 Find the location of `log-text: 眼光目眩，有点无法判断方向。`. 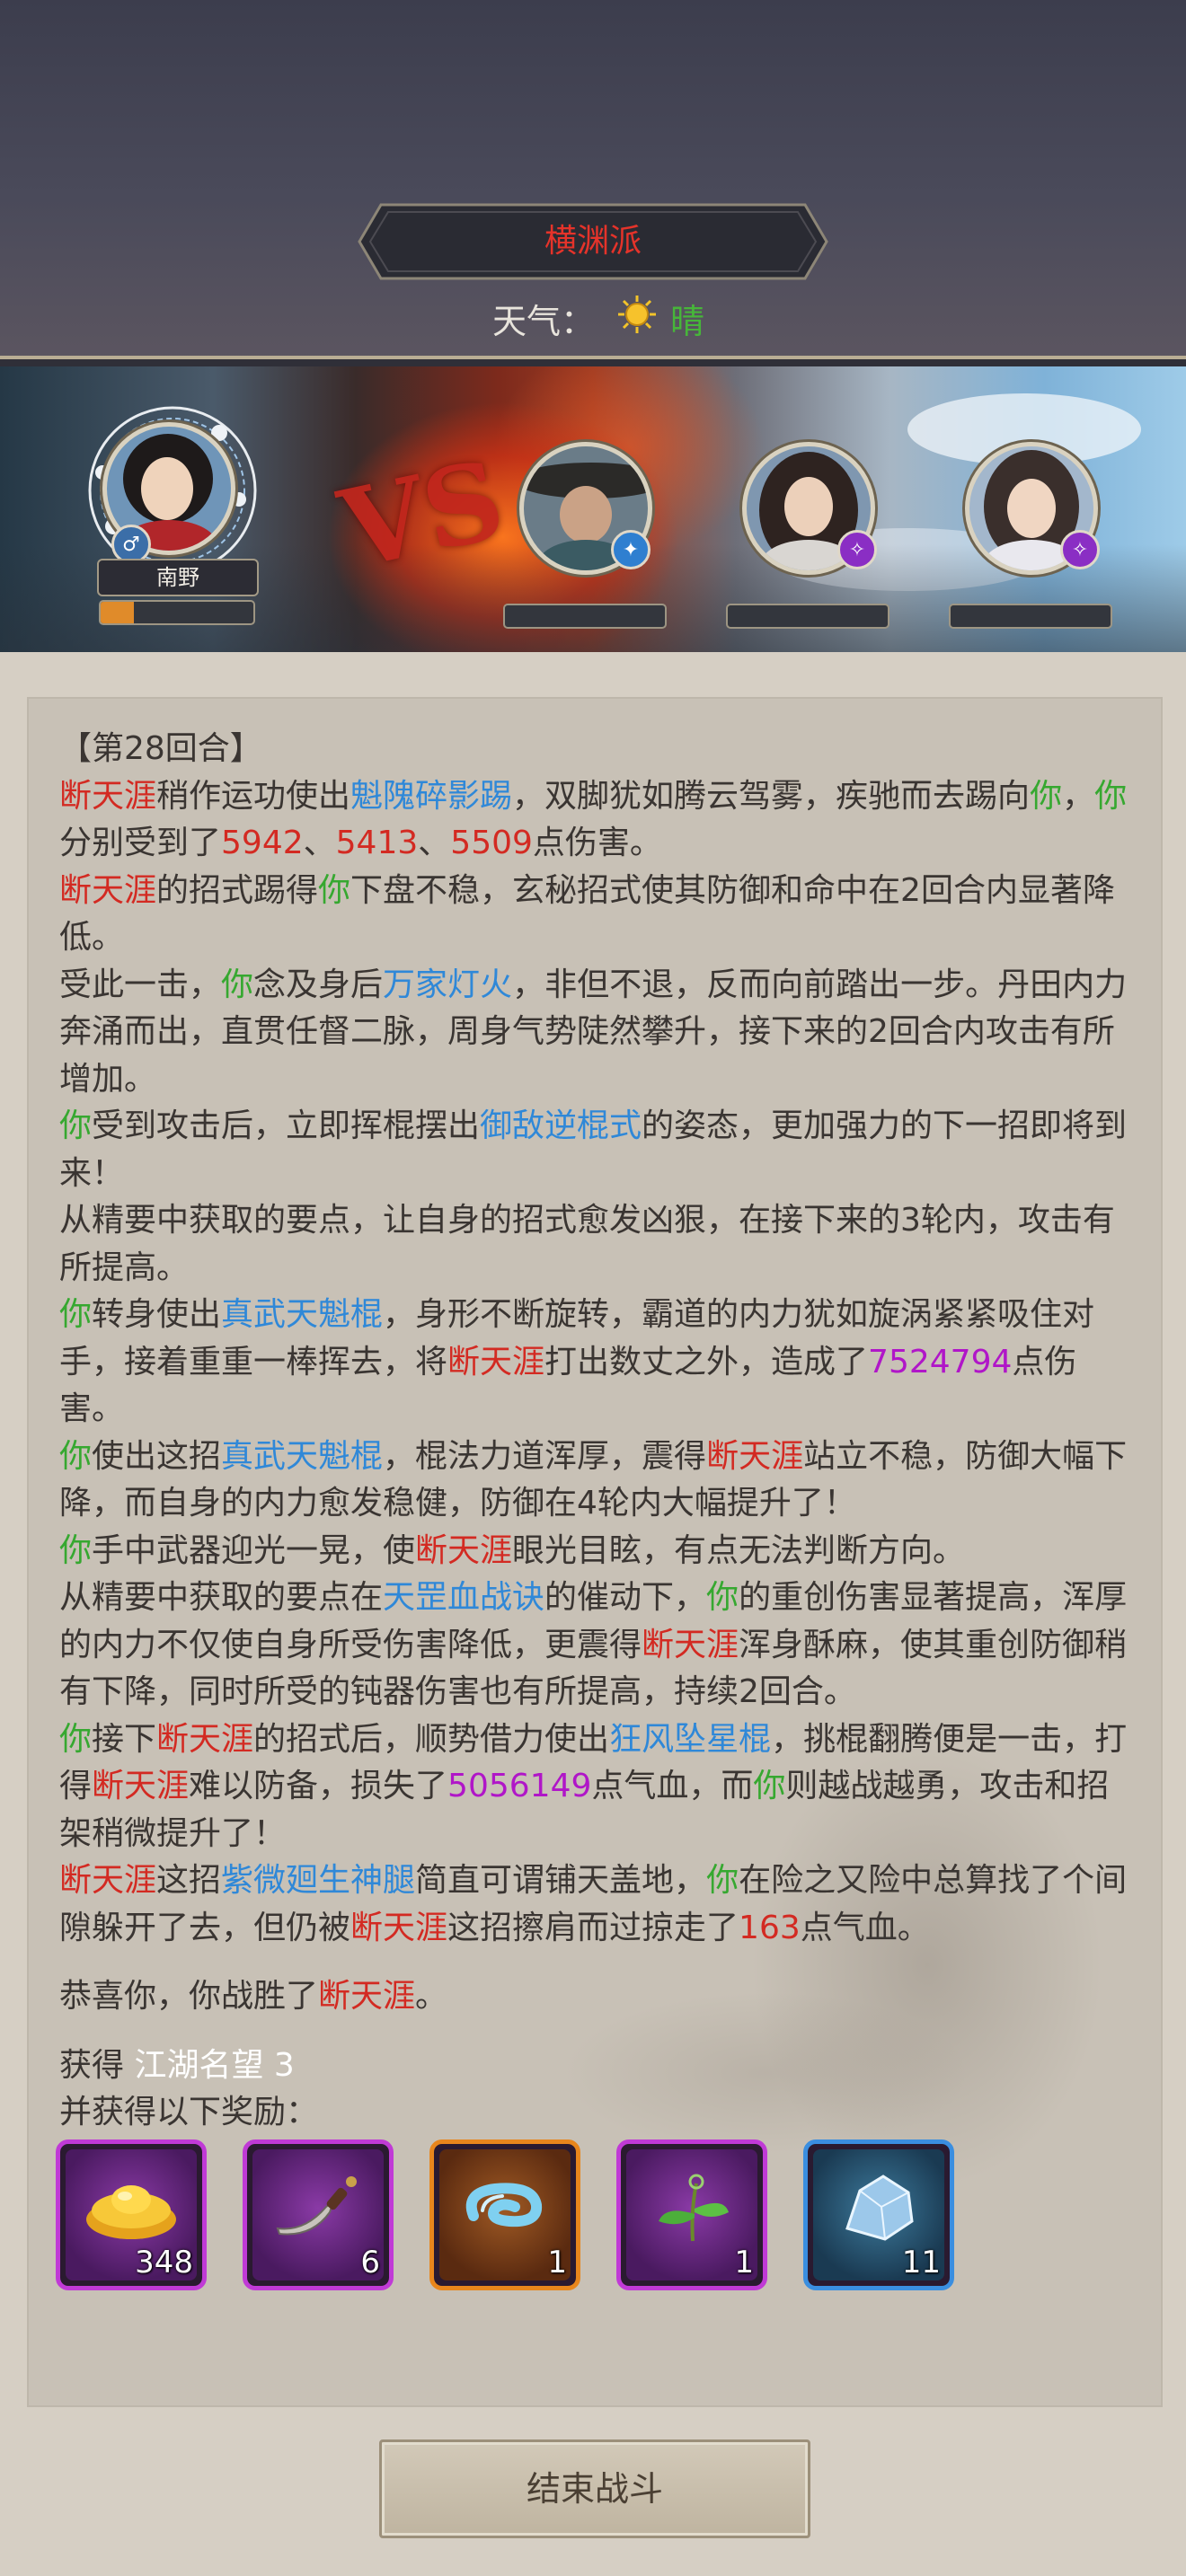

log-text: 眼光目眩，有点无法判断方向。 is located at coordinates (739, 1550).